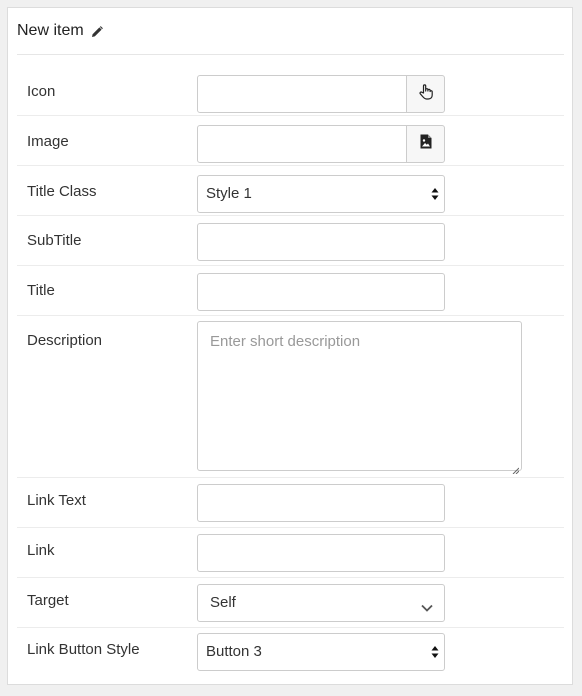 This screenshot has height=696, width=582. What do you see at coordinates (48, 141) in the screenshot?
I see `image-label: Image` at bounding box center [48, 141].